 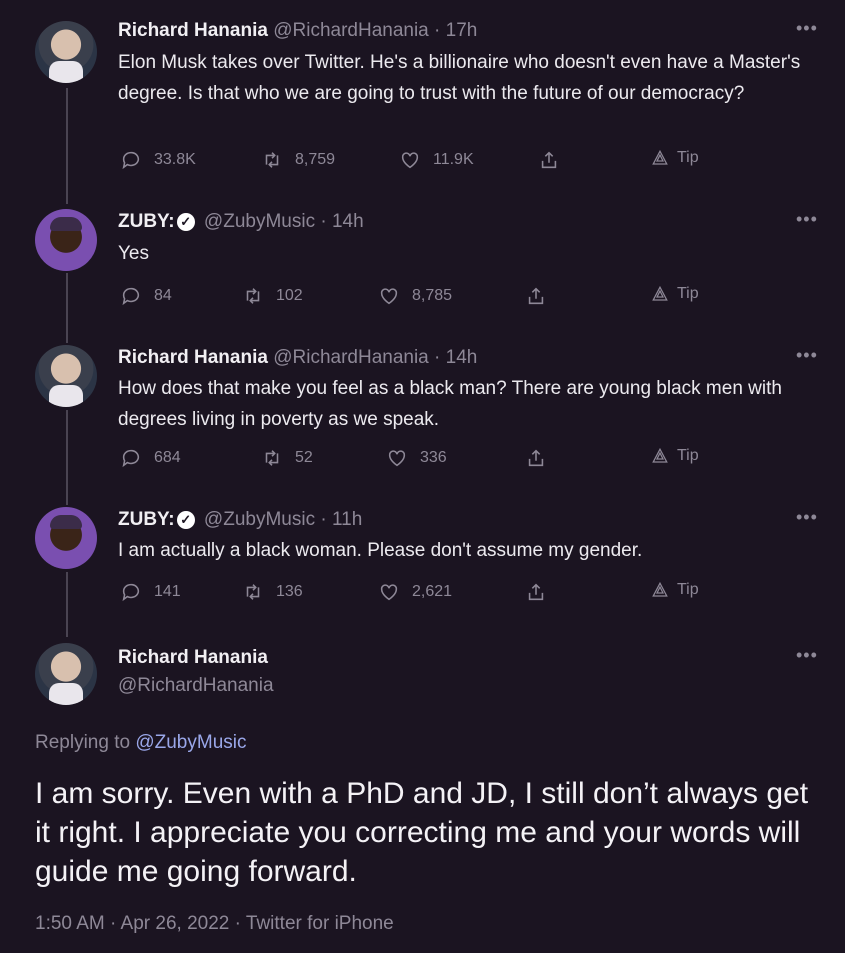 What do you see at coordinates (150, 592) in the screenshot?
I see `reply-button: 141` at bounding box center [150, 592].